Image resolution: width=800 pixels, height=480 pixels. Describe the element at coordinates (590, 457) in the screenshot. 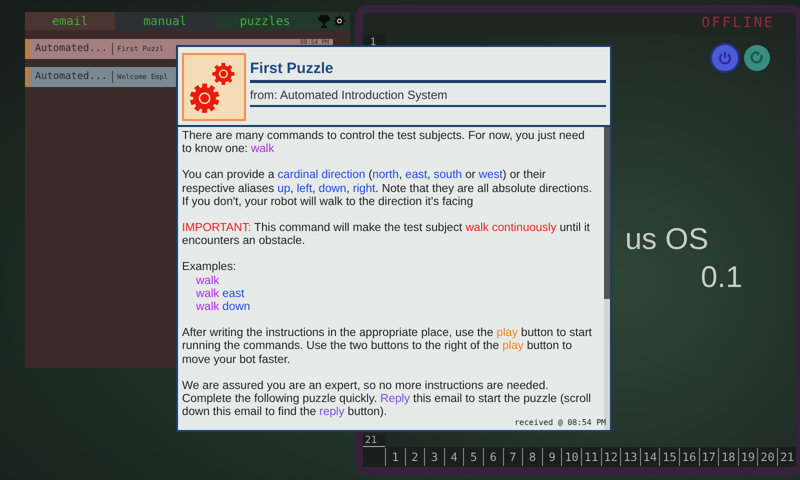

I see `column-number: 11` at that location.